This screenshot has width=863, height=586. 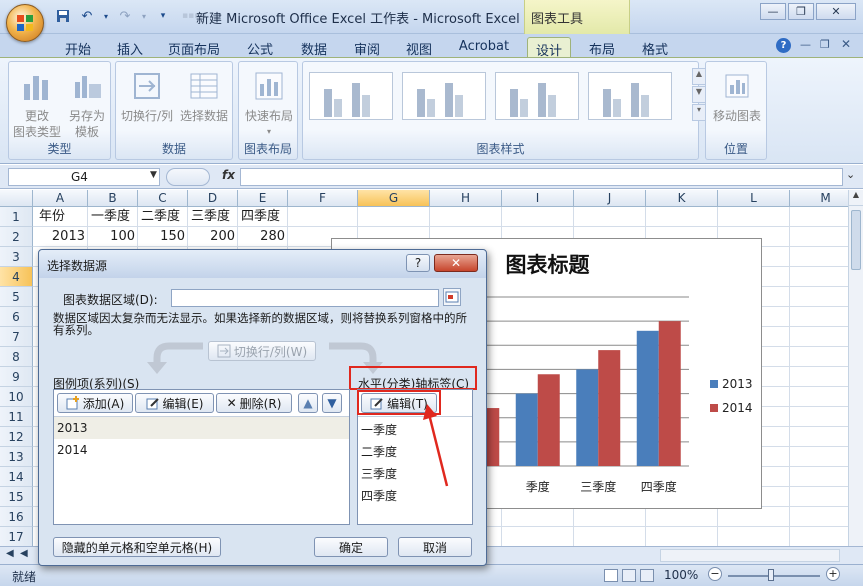 I want to click on help-icon: ?, so click(x=783, y=45).